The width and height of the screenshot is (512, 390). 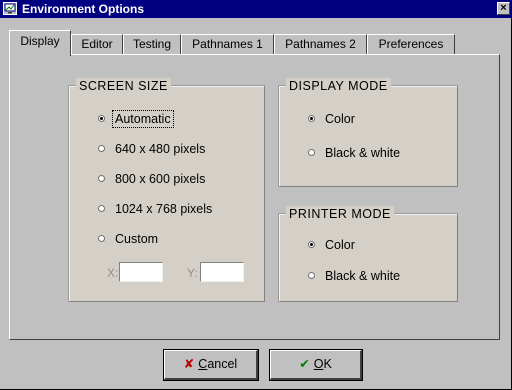 I want to click on tab-testing: Testing, so click(x=152, y=44).